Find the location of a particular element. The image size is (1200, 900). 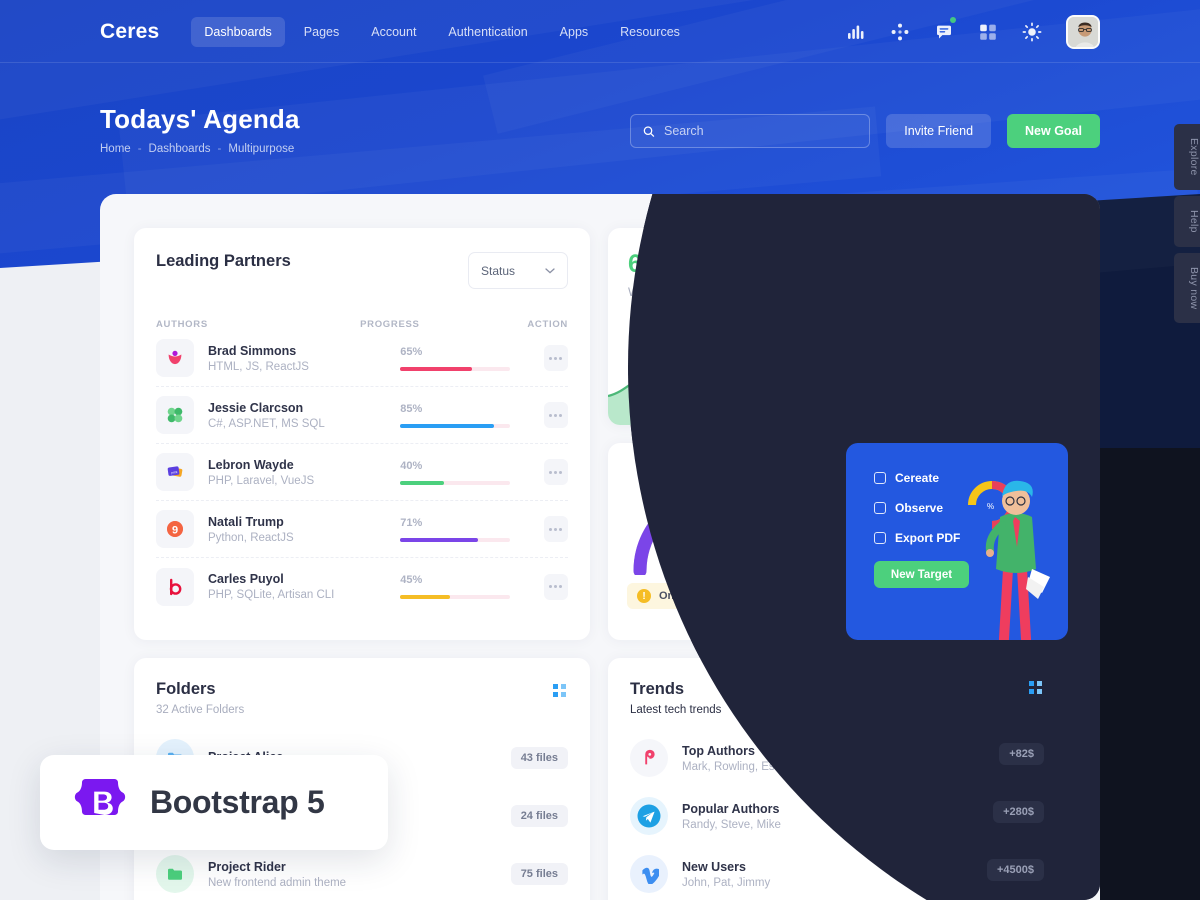

chat-icon is located at coordinates (945, 29).